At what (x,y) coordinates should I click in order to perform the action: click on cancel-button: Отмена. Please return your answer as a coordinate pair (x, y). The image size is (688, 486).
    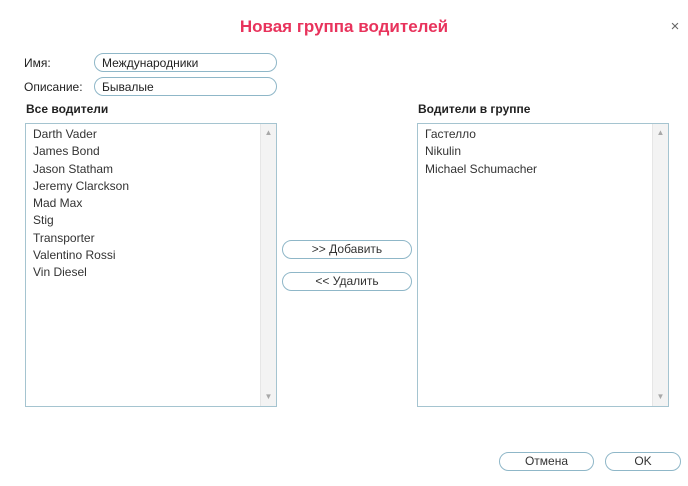
    Looking at the image, I should click on (546, 461).